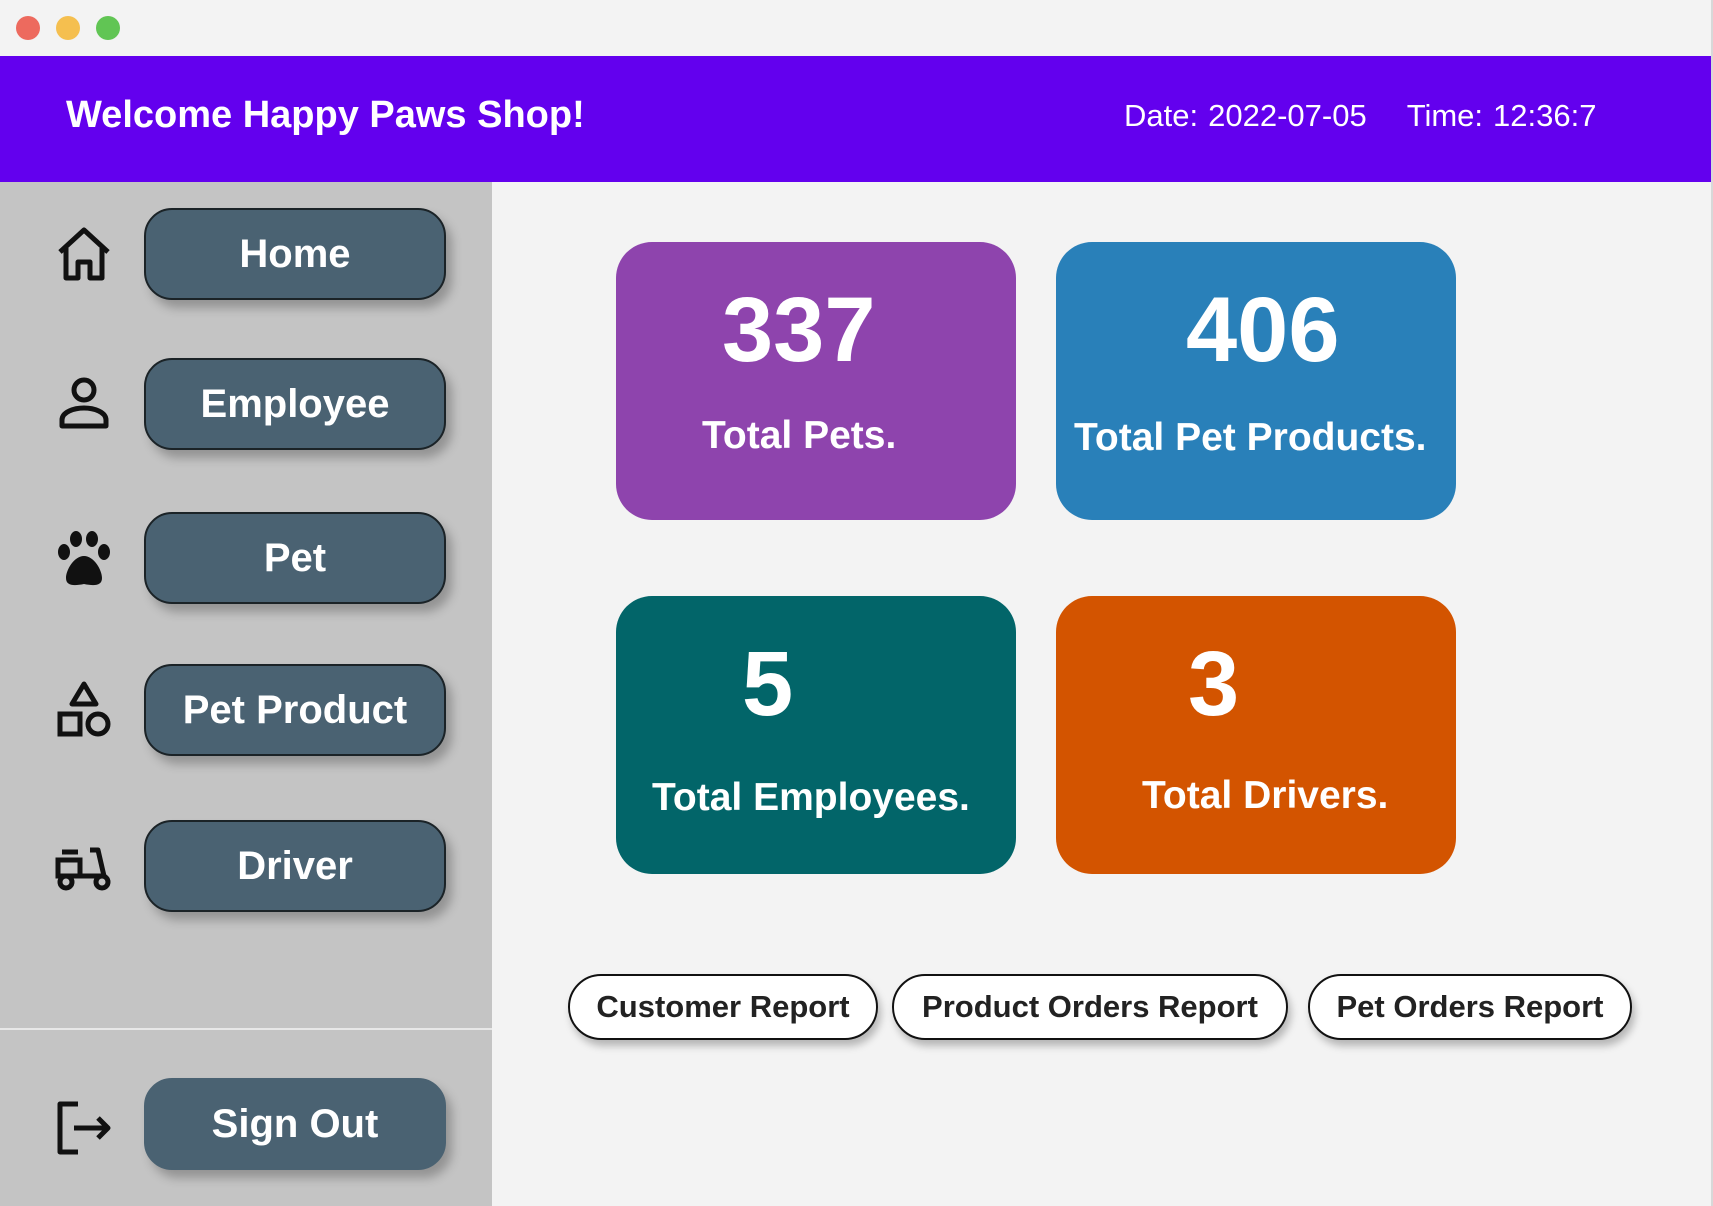 The width and height of the screenshot is (1713, 1206). What do you see at coordinates (1256, 735) in the screenshot?
I see `stat-card-total-drivers: 3 Total Drivers.` at bounding box center [1256, 735].